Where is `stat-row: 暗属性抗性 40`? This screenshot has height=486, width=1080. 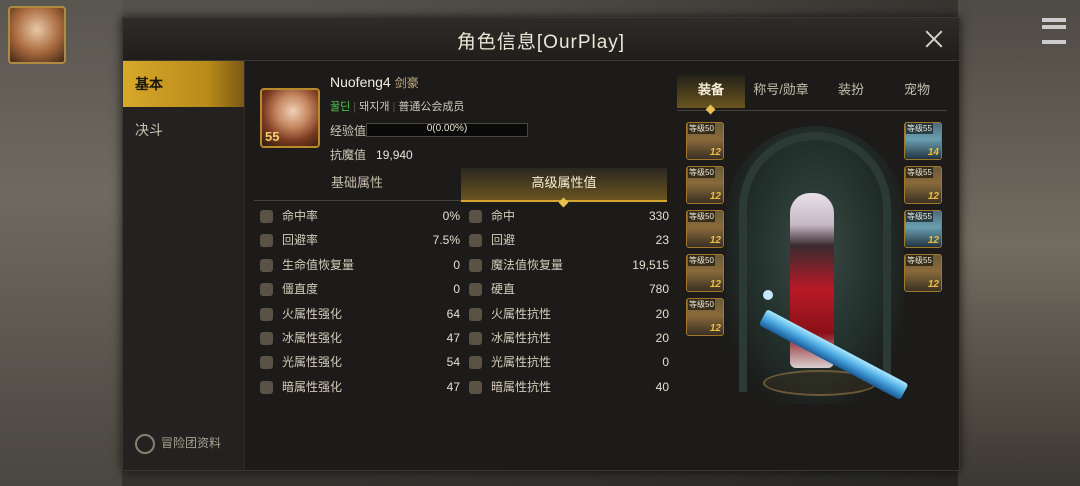
stat-row: 暗属性抗性 40 is located at coordinates (569, 387).